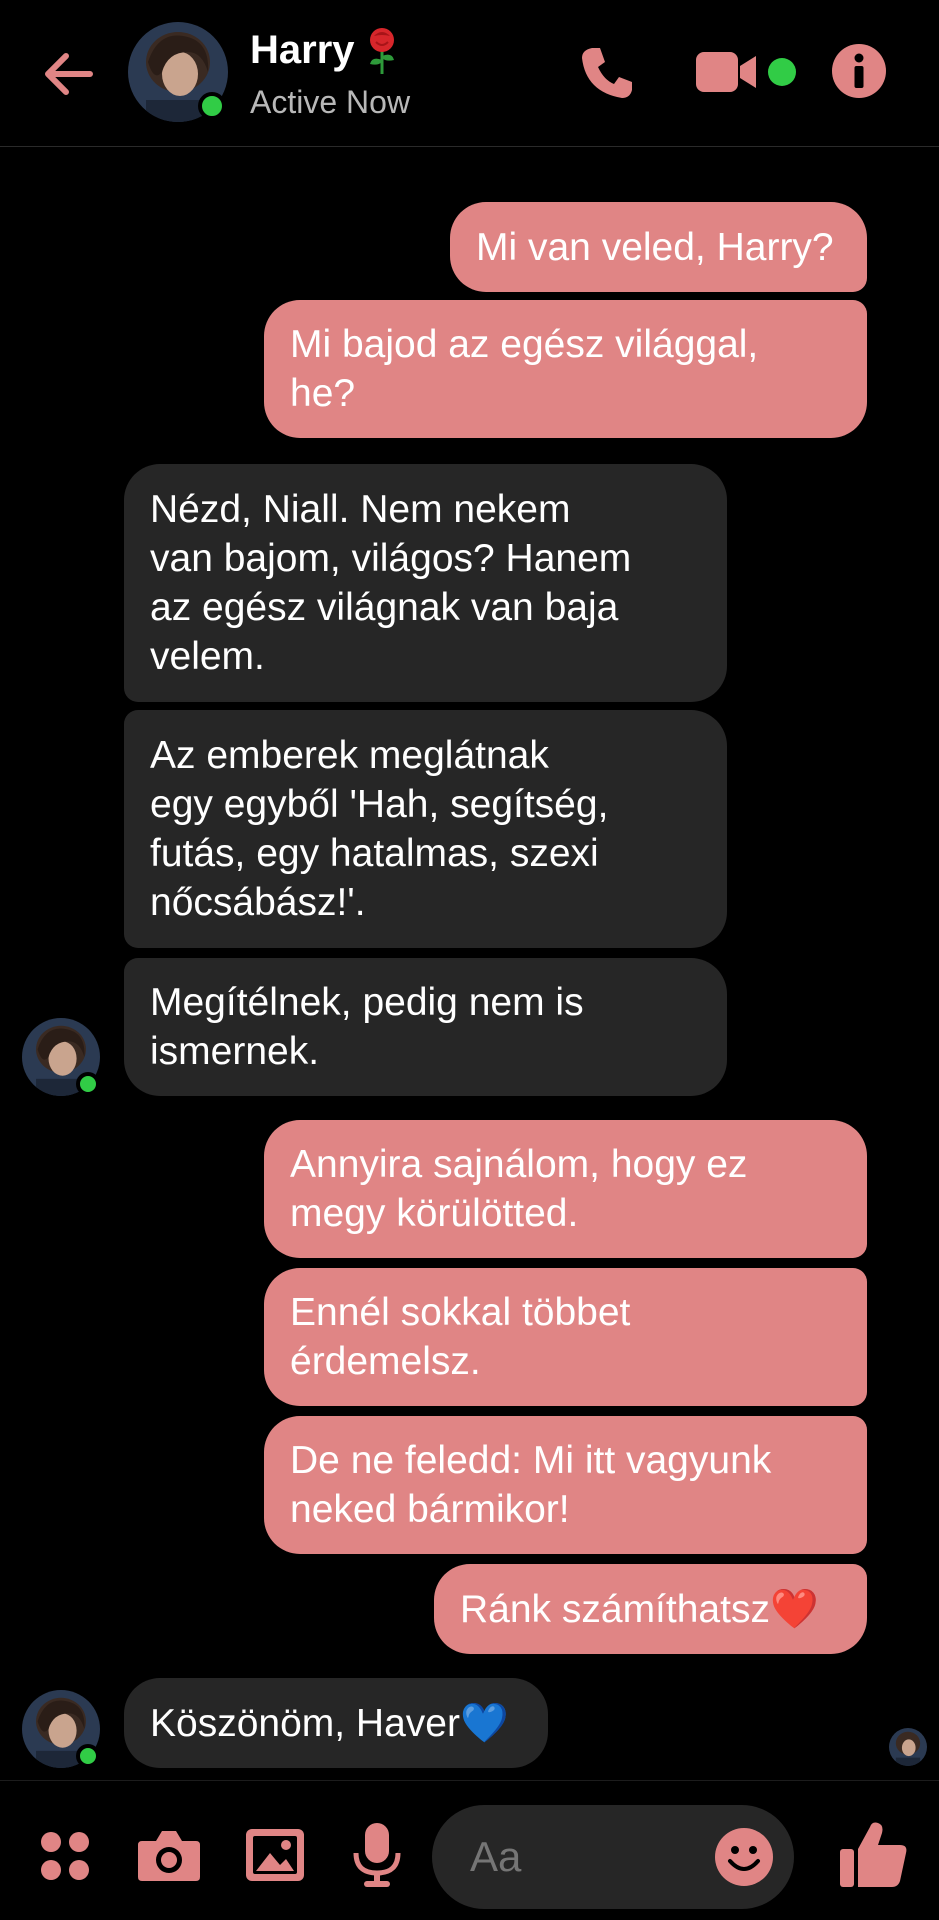 This screenshot has width=939, height=1920. I want to click on thumbs-up-icon, so click(873, 1854).